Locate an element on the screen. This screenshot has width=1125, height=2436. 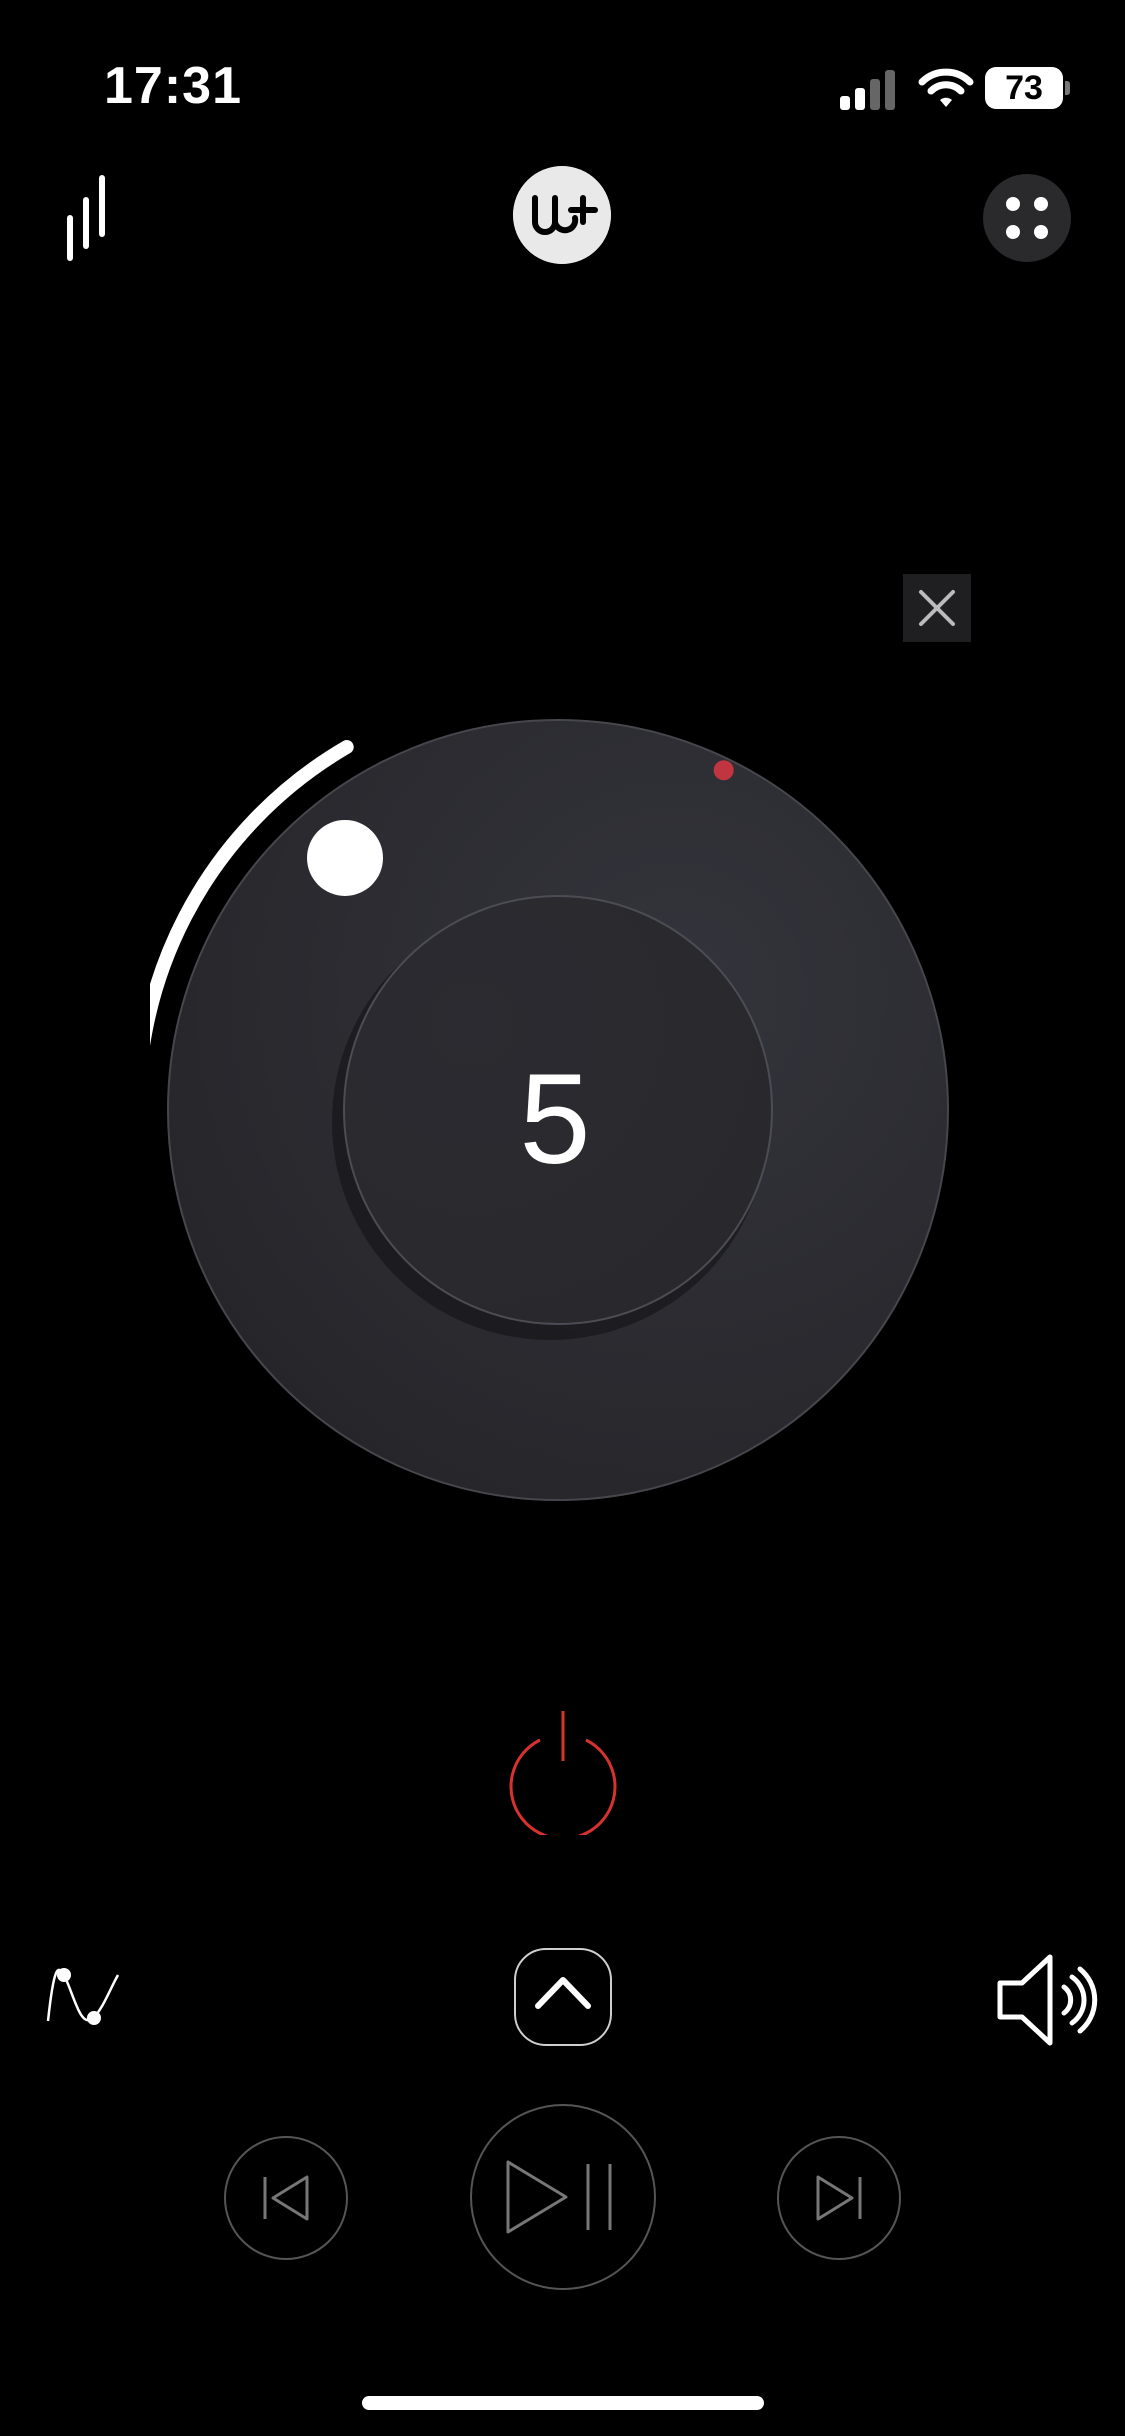
speaker-volume-icon is located at coordinates (1045, 2000).